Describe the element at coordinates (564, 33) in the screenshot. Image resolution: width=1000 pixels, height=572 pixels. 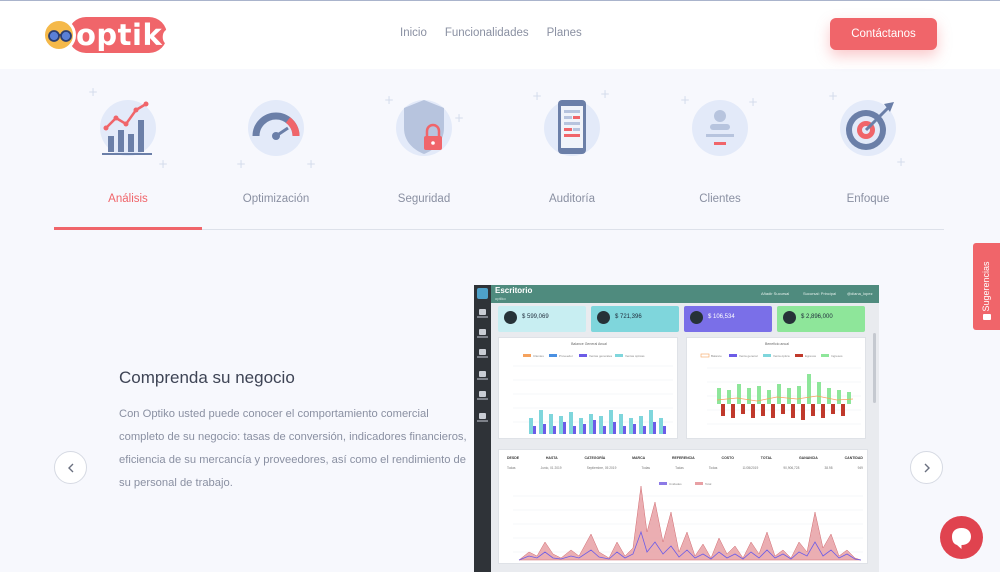
I see `nav-link-planes: Planes` at that location.